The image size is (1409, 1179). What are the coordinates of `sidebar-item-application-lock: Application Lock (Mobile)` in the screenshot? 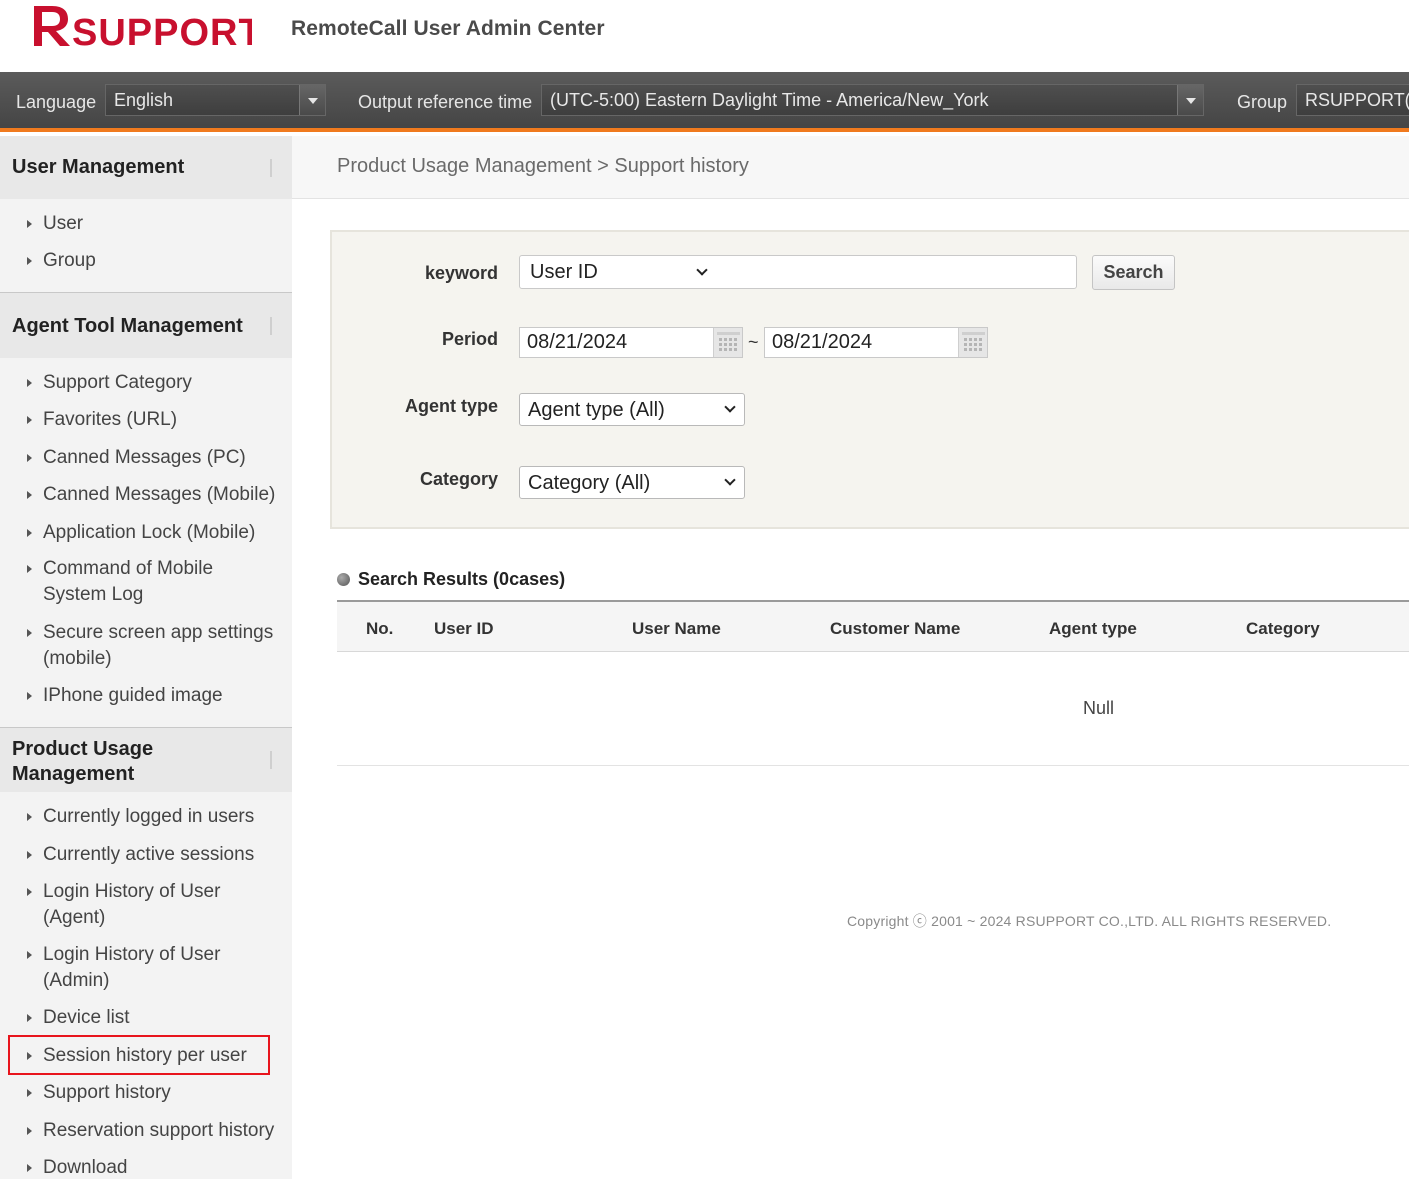 It's located at (149, 533).